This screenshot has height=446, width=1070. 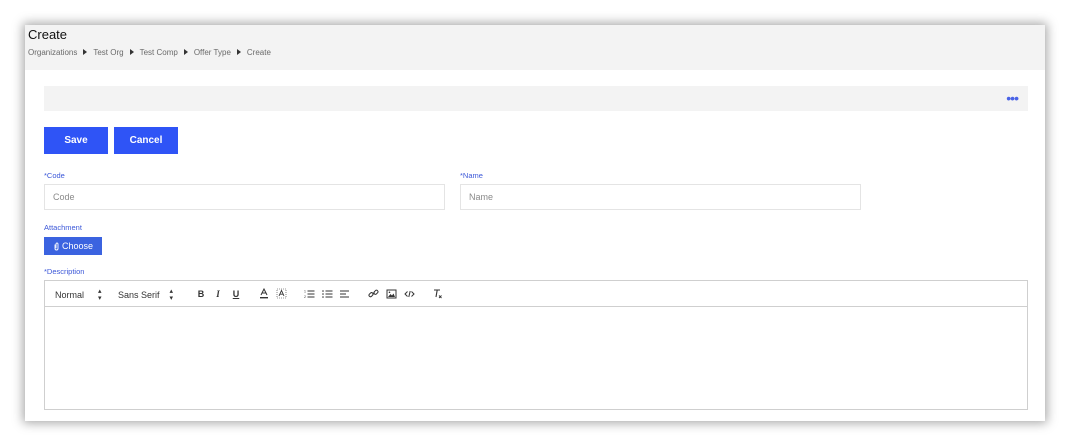 What do you see at coordinates (201, 293) in the screenshot?
I see `bold-icon: B` at bounding box center [201, 293].